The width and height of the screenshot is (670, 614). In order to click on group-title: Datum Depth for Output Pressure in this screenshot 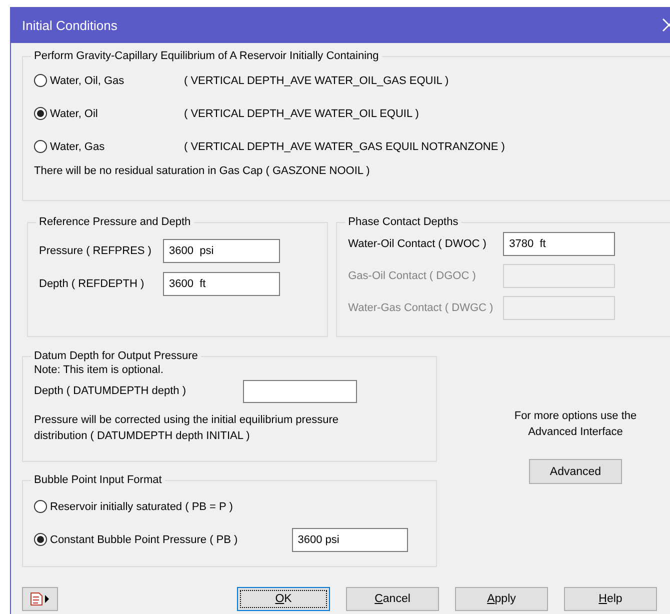, I will do `click(116, 356)`.